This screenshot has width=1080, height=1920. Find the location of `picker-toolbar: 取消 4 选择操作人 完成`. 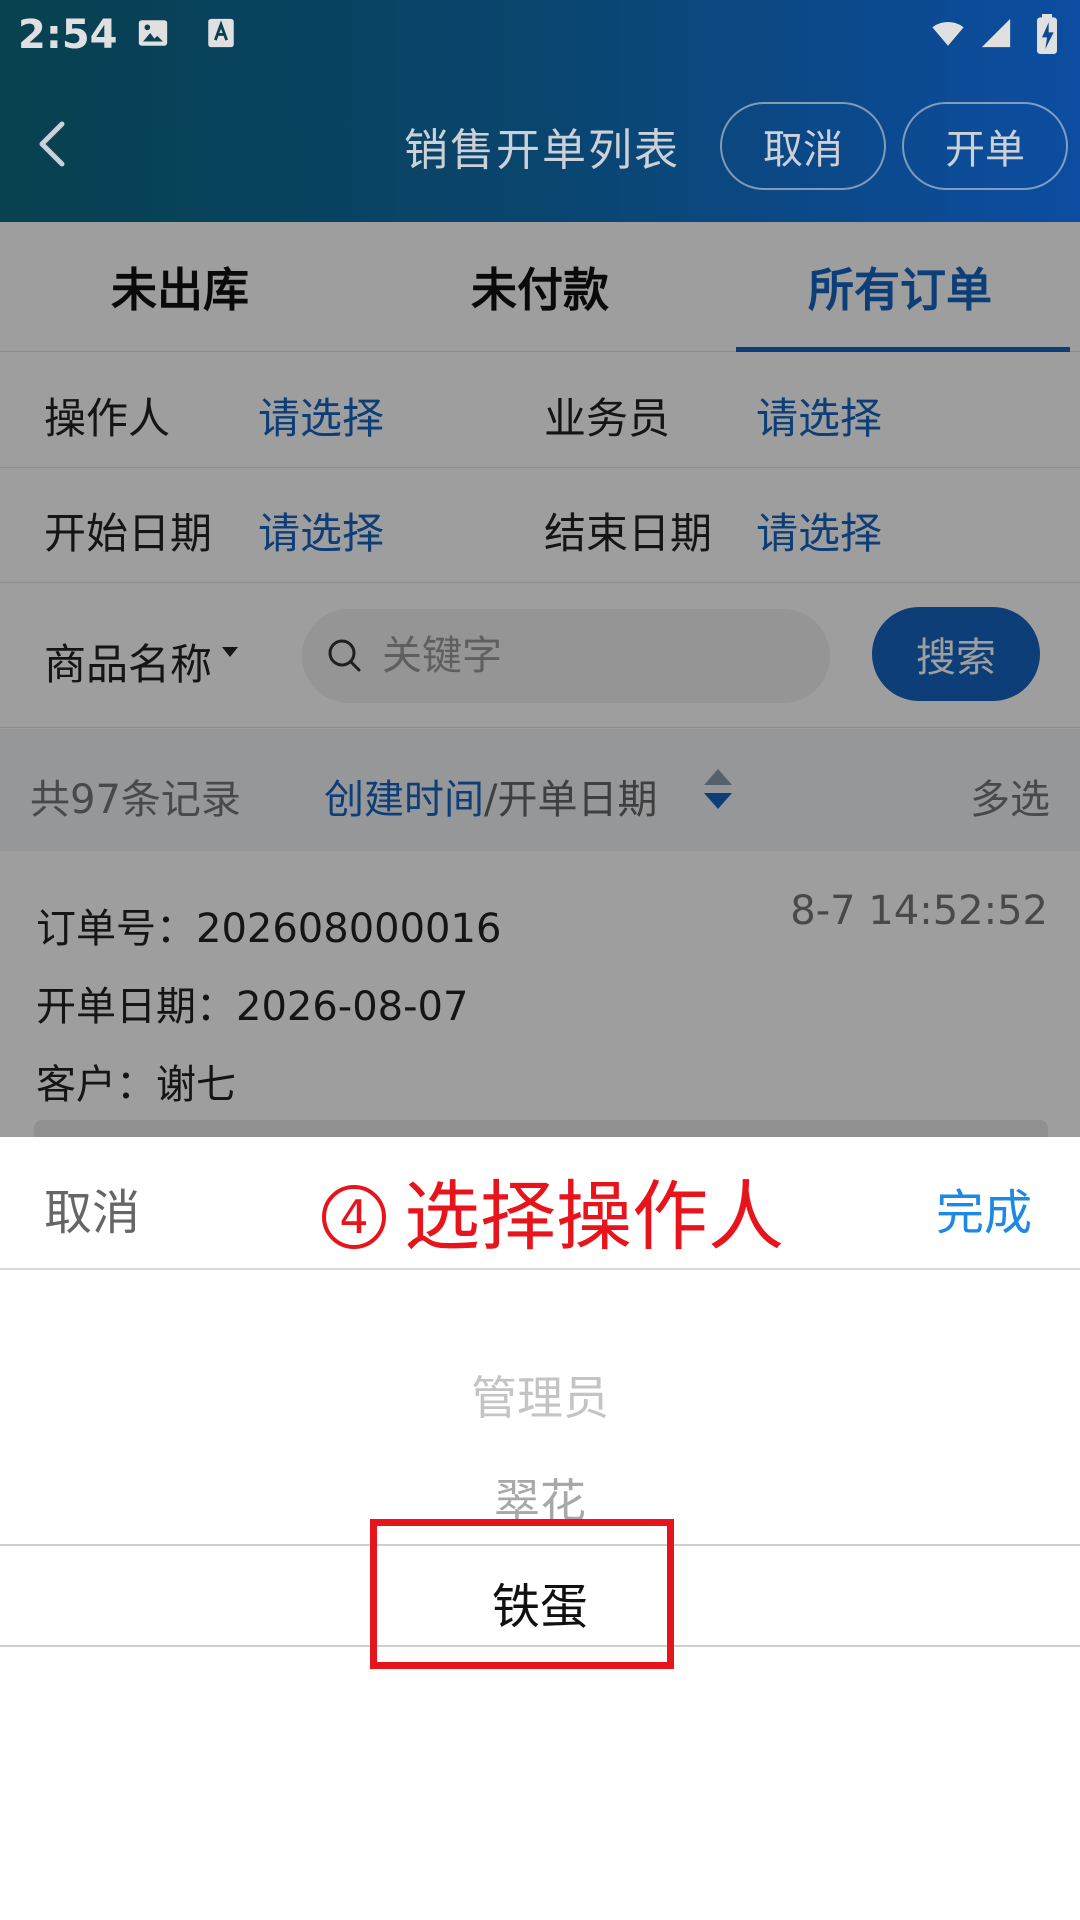

picker-toolbar: 取消 4 选择操作人 完成 is located at coordinates (540, 1203).